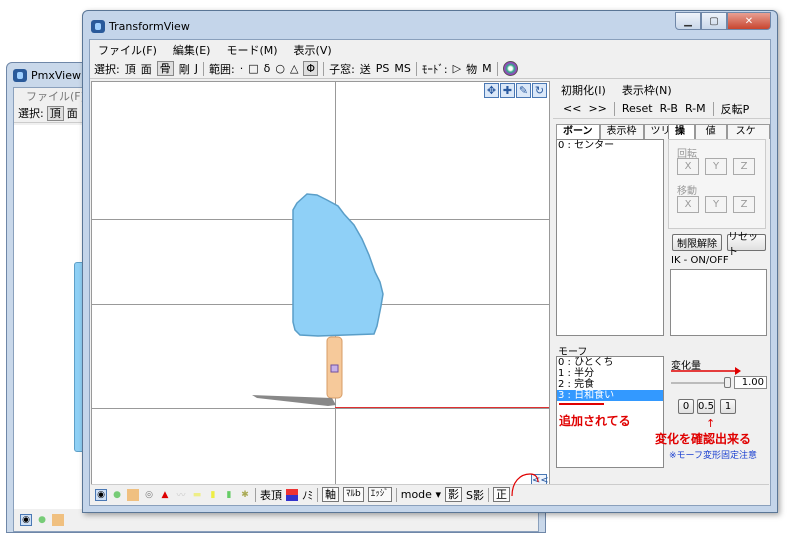 The width and height of the screenshot is (800, 533). I want to click on tab-bone: ボーン, so click(578, 131).